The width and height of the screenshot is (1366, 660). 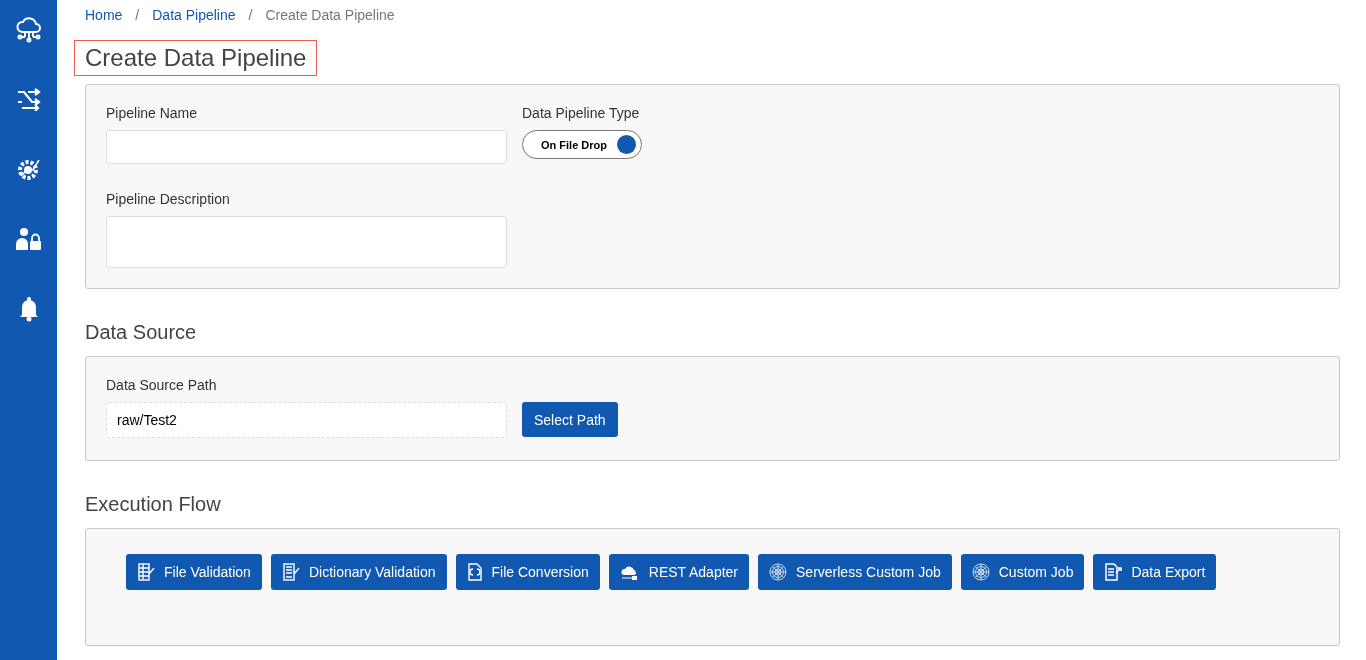 I want to click on user-lock-icon, so click(x=28, y=239).